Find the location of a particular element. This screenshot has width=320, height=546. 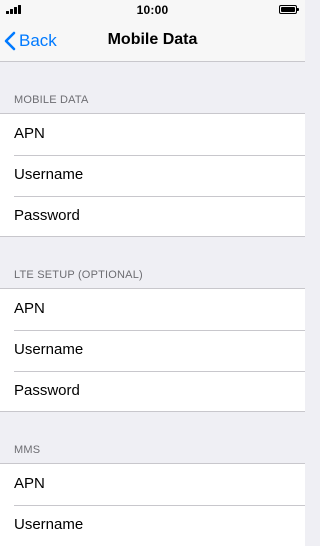

section-header-label: MMS is located at coordinates (27, 450).